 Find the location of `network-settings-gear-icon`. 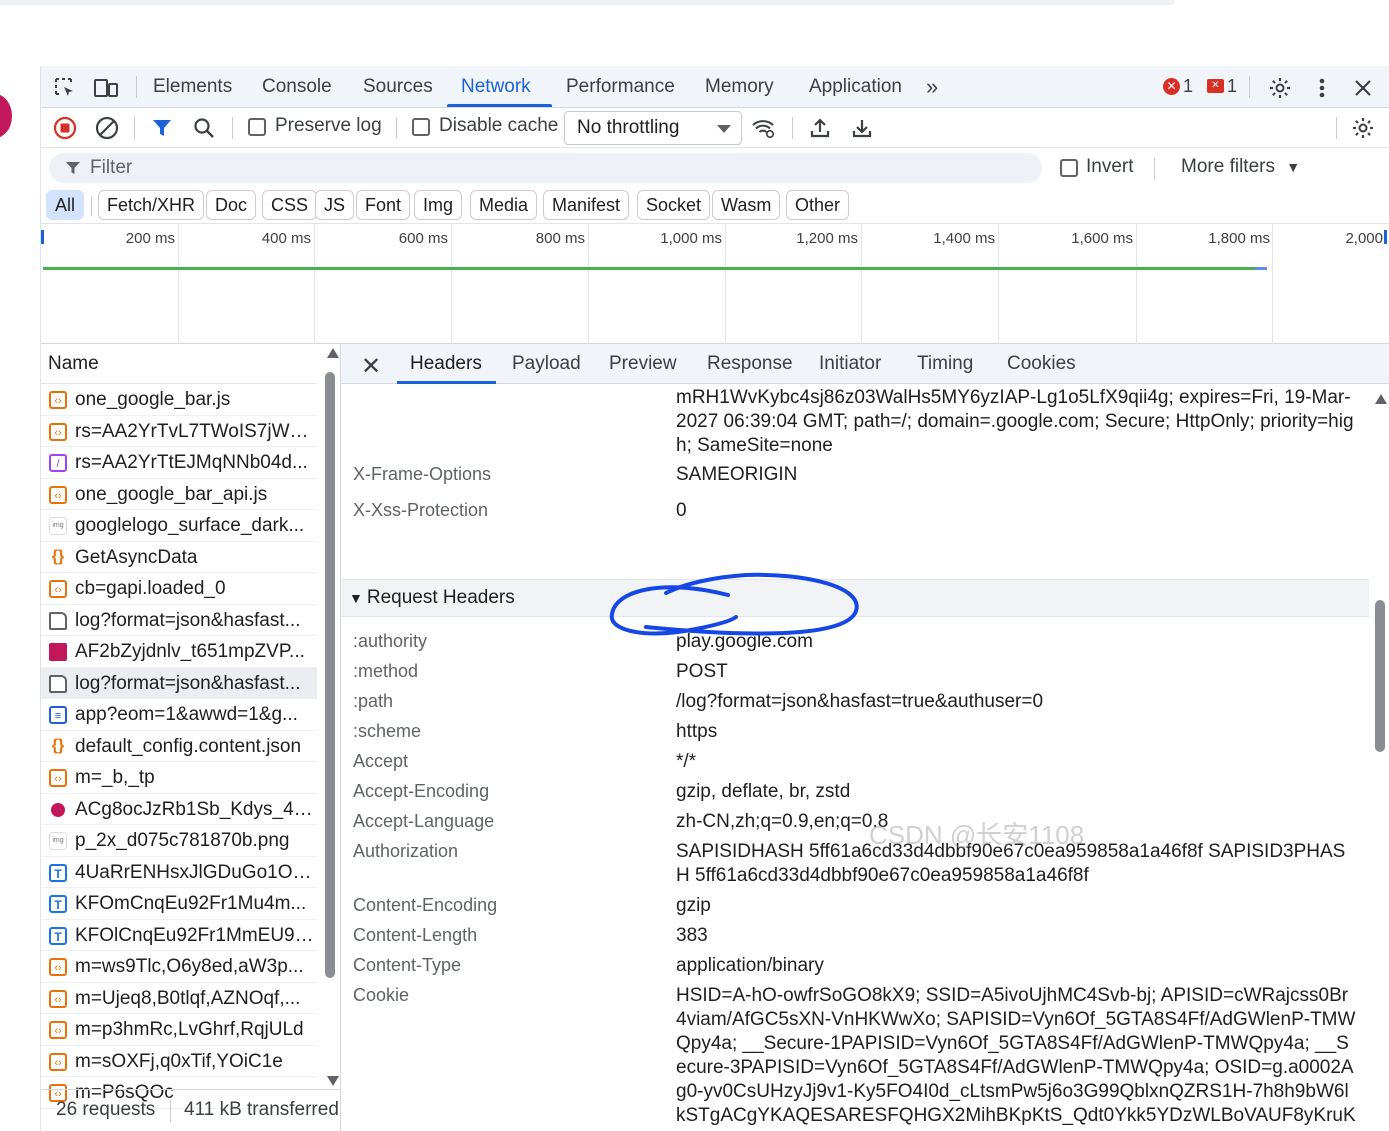

network-settings-gear-icon is located at coordinates (1363, 128).